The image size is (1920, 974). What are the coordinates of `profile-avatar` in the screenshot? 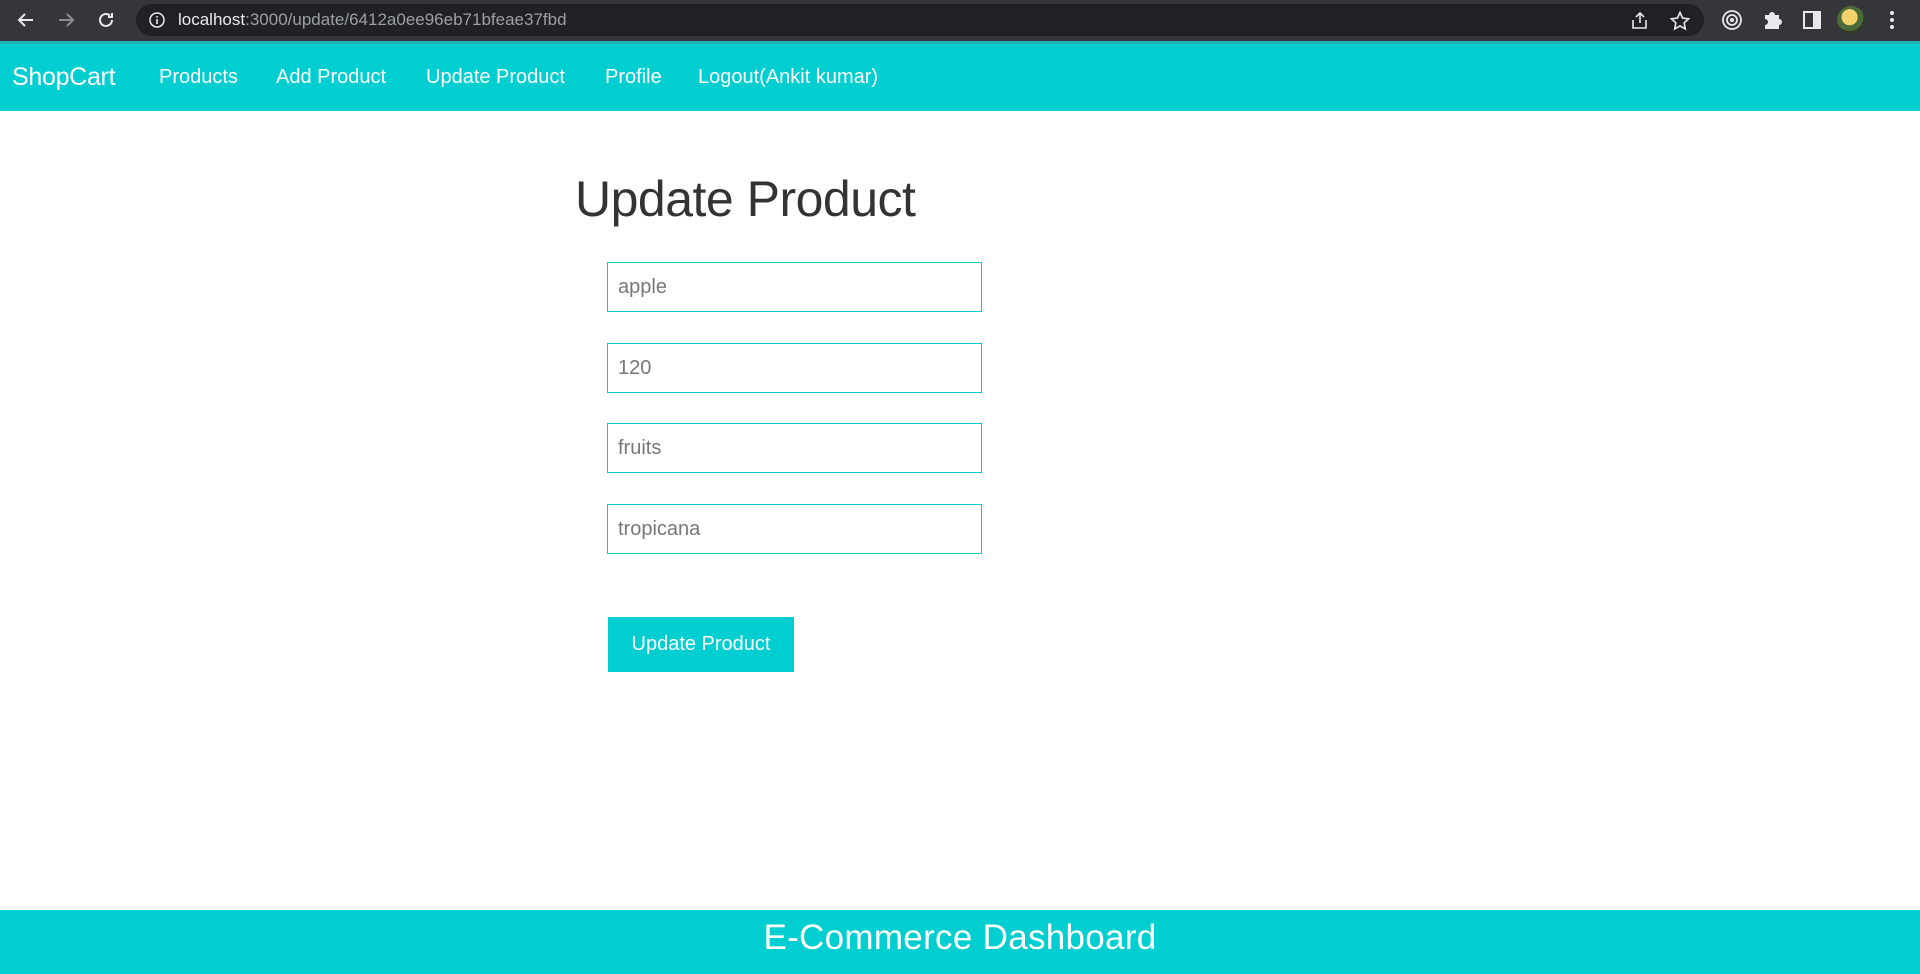 It's located at (1851, 20).